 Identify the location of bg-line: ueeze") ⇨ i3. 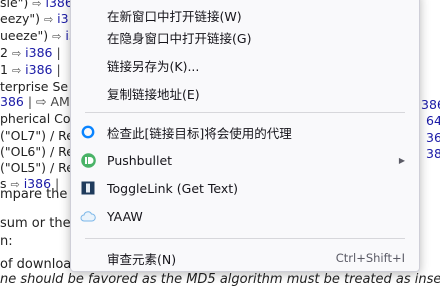
(38, 36).